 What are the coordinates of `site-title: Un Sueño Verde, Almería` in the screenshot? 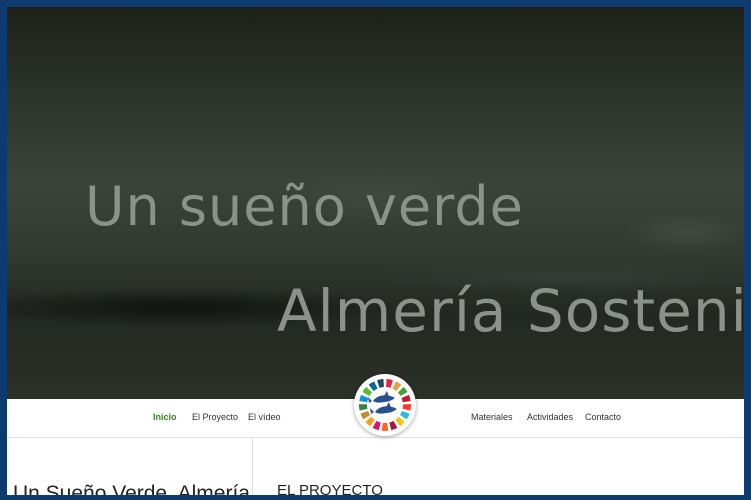 It's located at (131, 488).